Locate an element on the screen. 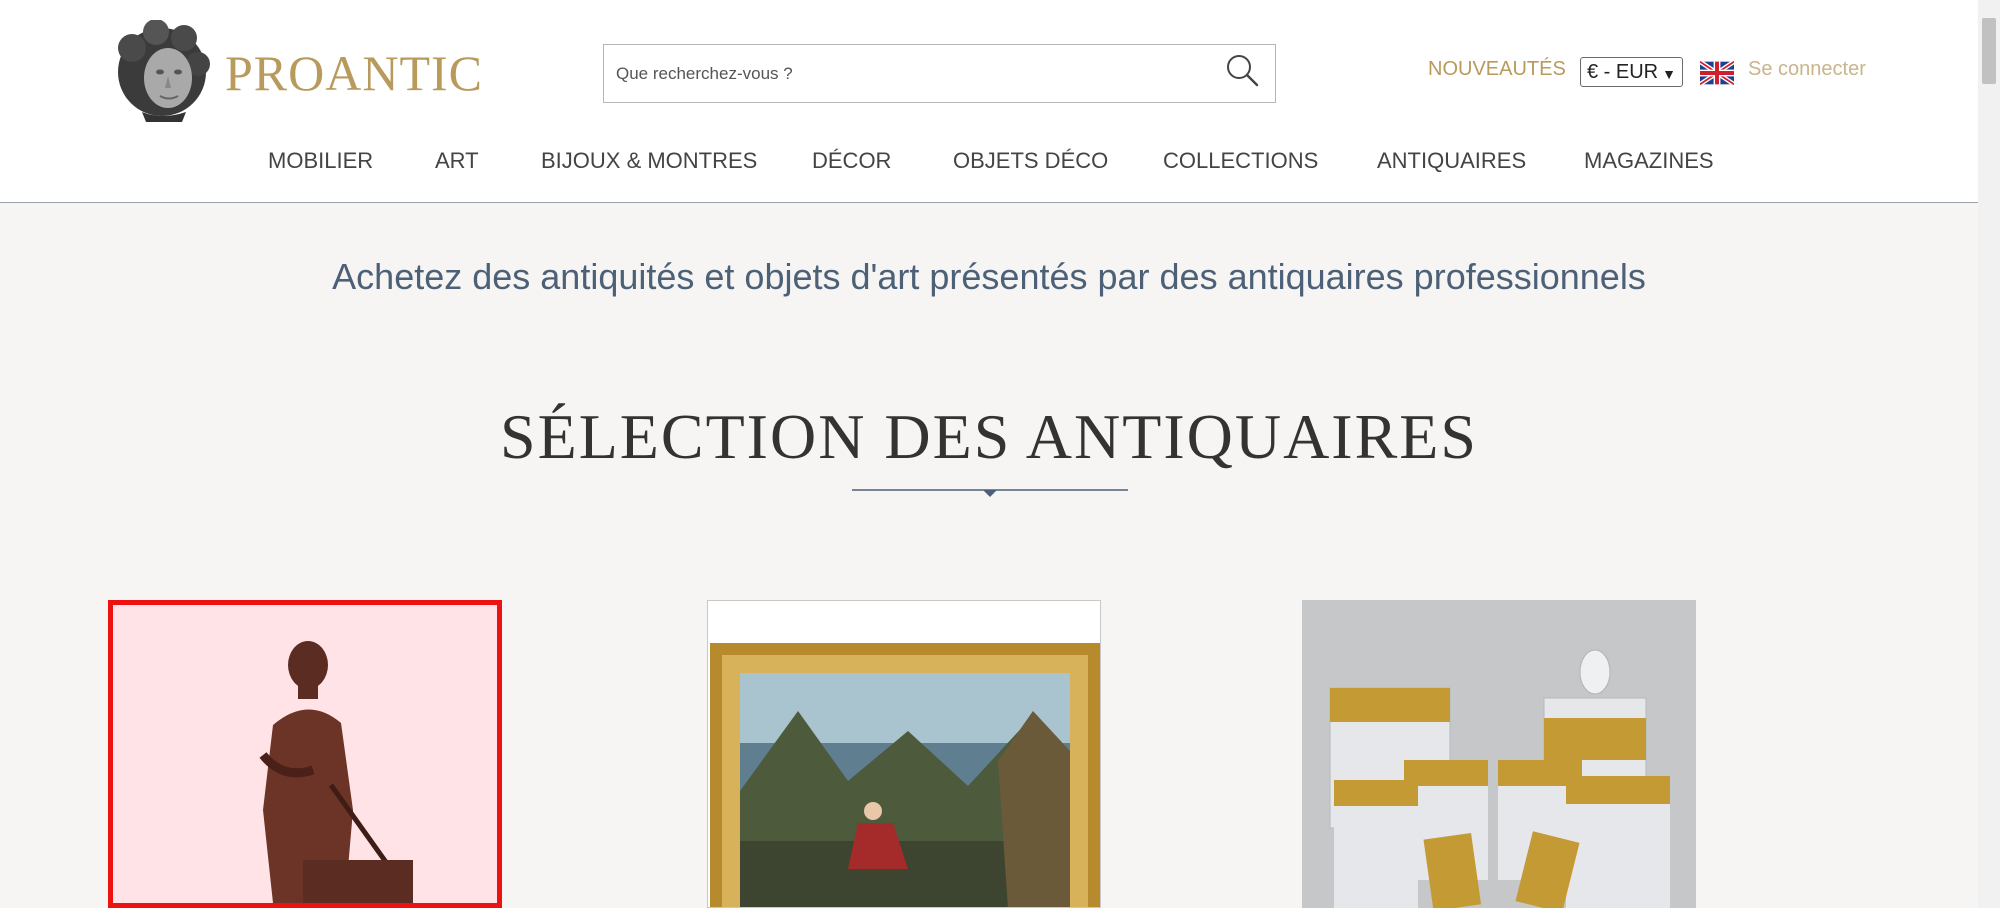 The width and height of the screenshot is (2000, 908). nav-item-objets-deco: OBJETS DÉCO is located at coordinates (1030, 161).